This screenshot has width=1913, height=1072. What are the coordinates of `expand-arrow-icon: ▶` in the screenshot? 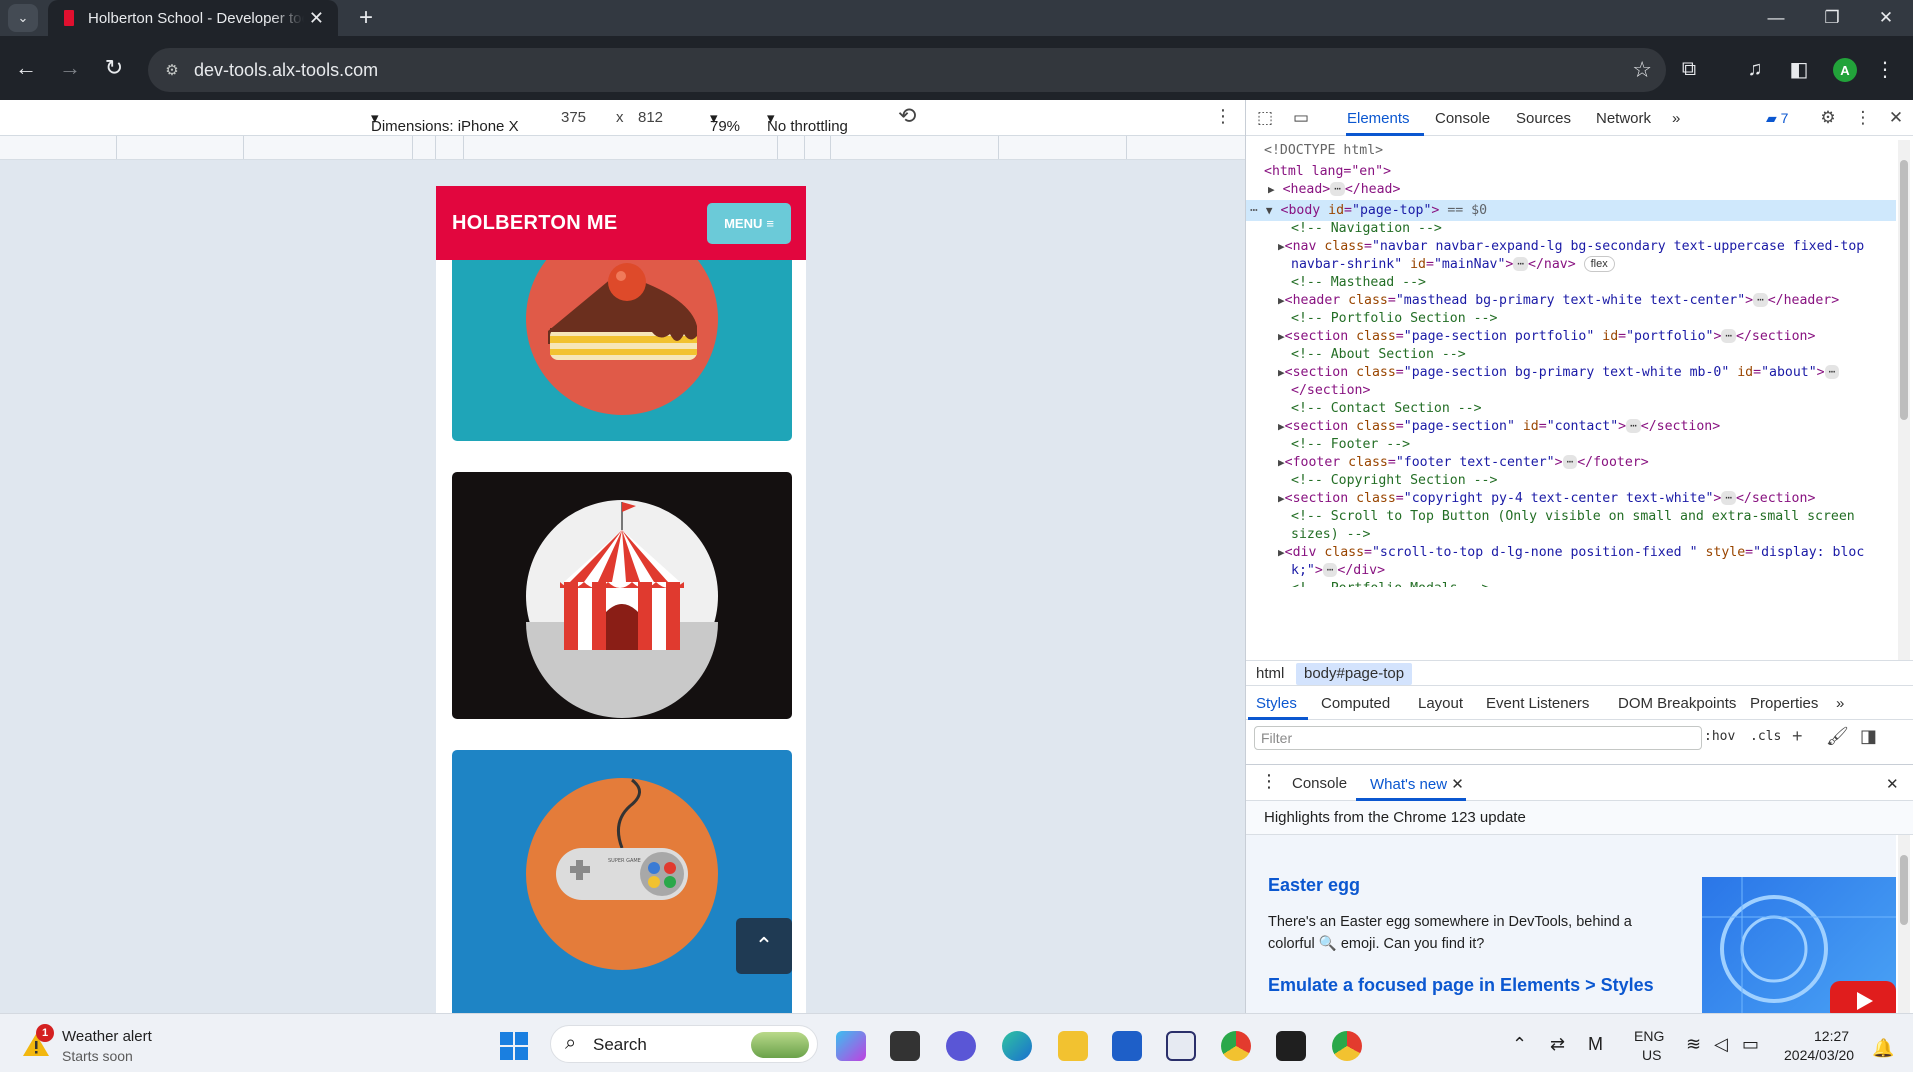 It's located at (1271, 189).